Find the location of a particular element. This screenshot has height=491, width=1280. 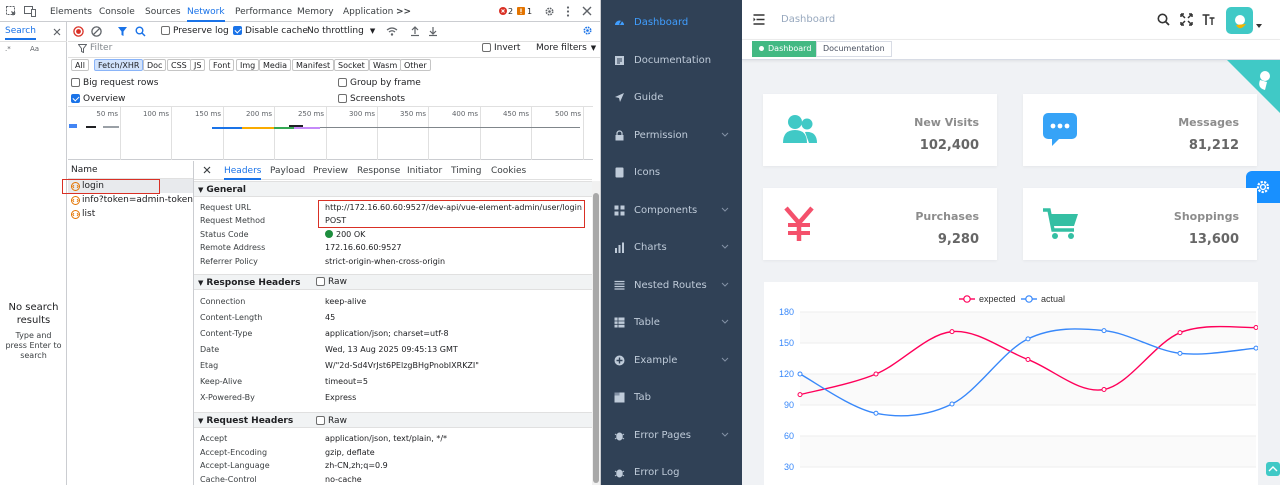

tab-cookies: Cookies is located at coordinates (508, 171).